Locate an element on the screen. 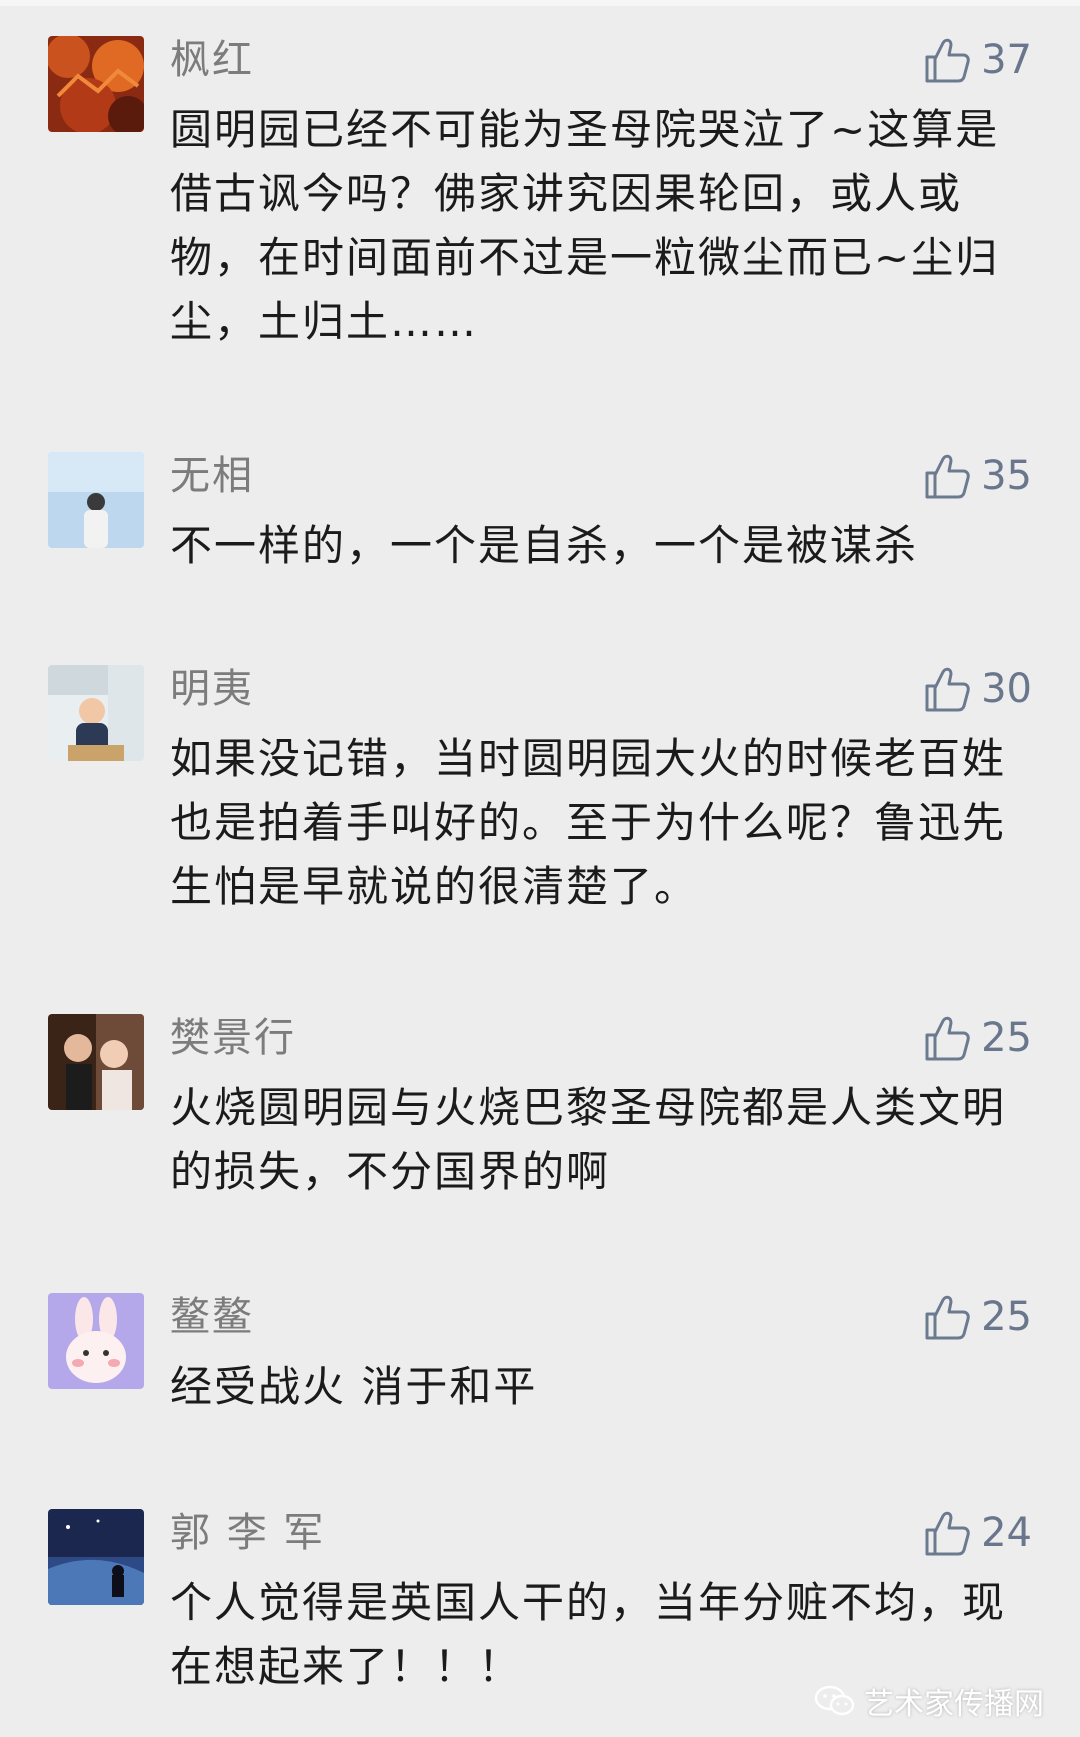 The width and height of the screenshot is (1080, 1737). wechat-icon is located at coordinates (835, 1701).